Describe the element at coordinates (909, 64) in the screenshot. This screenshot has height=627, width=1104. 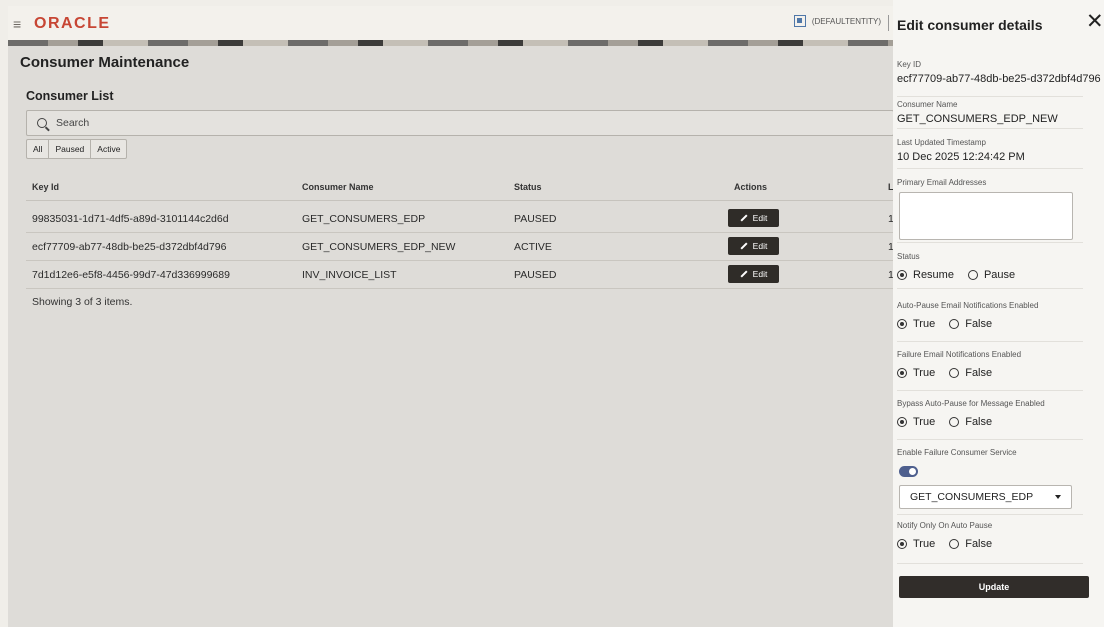
I see `key-id-label: Key ID` at that location.